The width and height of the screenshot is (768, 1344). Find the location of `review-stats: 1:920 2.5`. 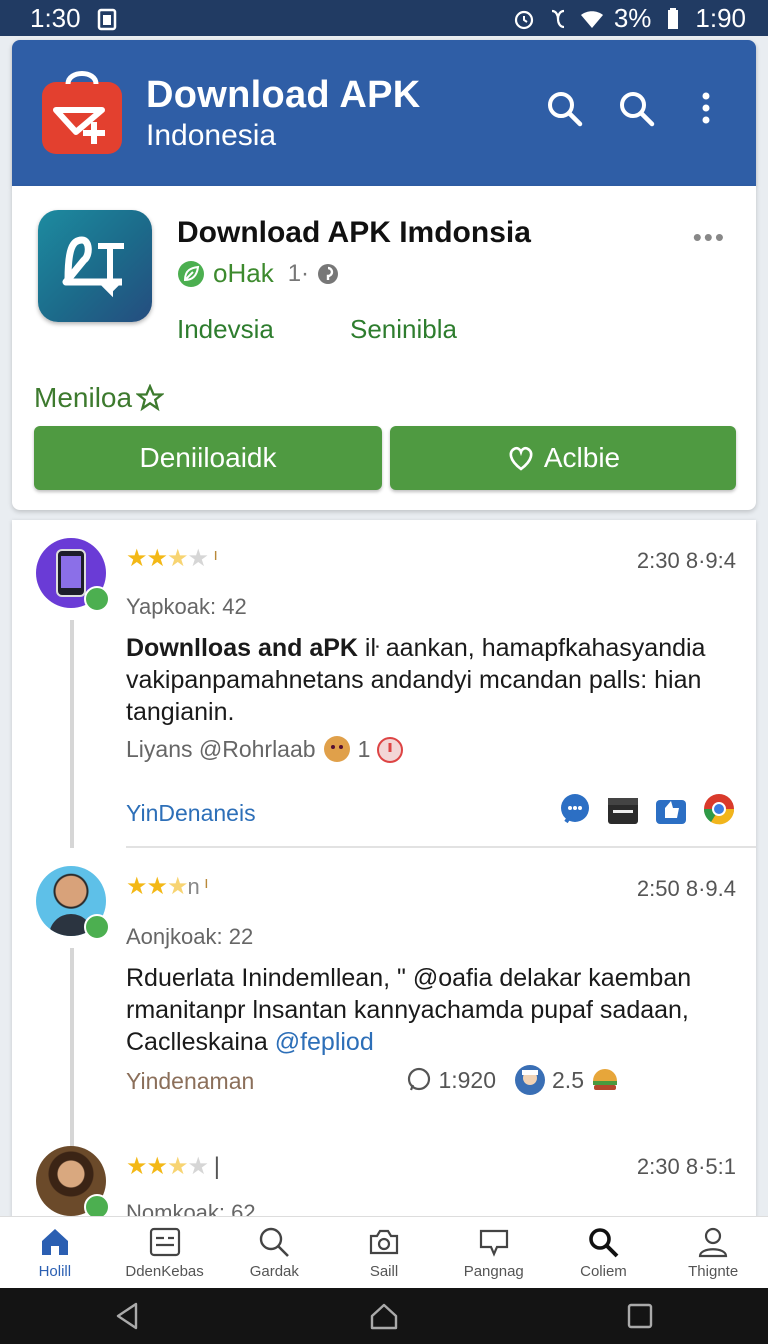

review-stats: 1:920 2.5 is located at coordinates (512, 1080).